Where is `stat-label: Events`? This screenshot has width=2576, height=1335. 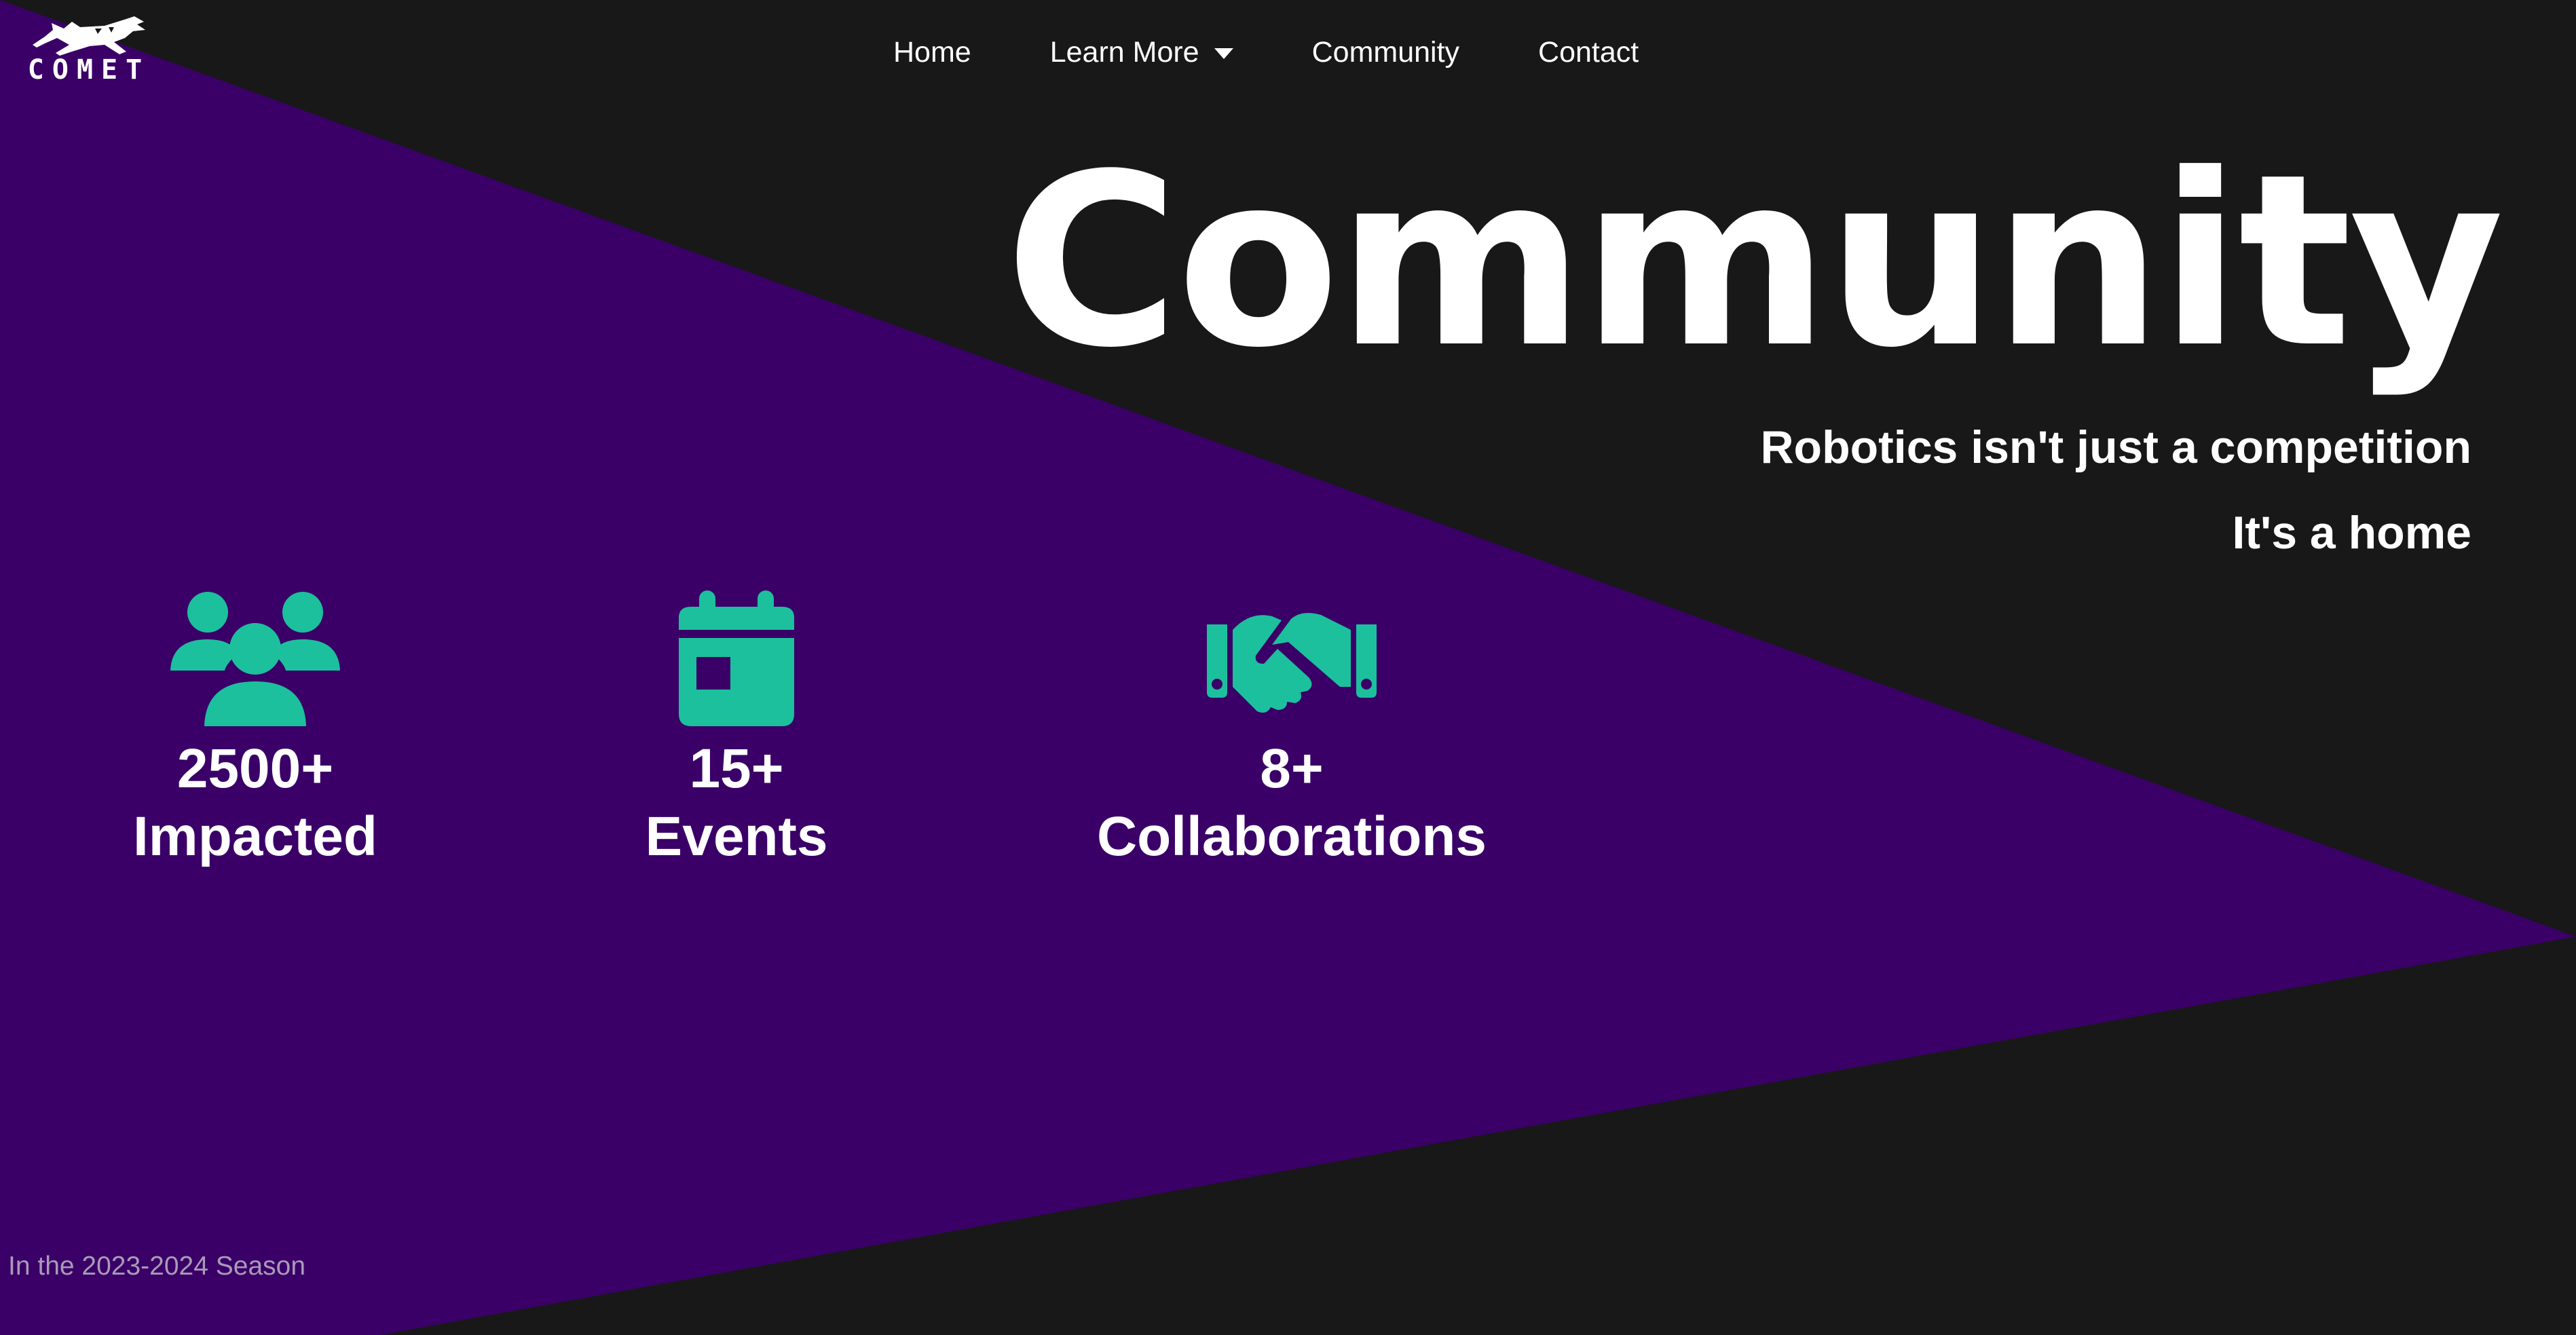 stat-label: Events is located at coordinates (737, 836).